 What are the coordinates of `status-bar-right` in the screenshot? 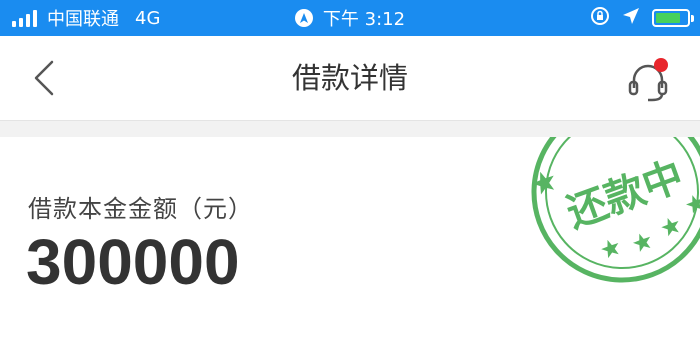 It's located at (642, 18).